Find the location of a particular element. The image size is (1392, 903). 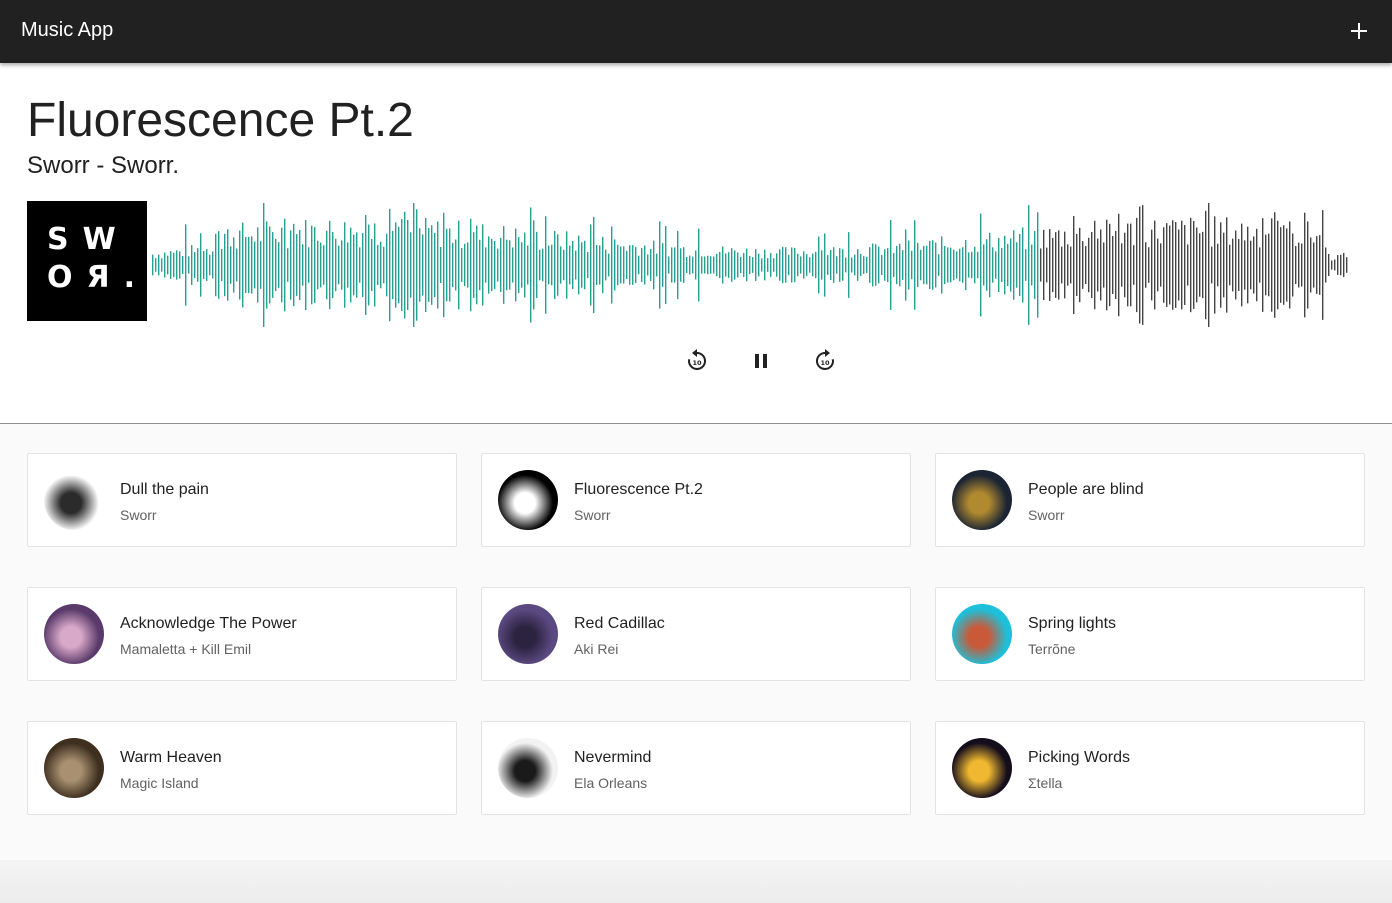

track-card: Nevermind Ela Orleans is located at coordinates (696, 768).